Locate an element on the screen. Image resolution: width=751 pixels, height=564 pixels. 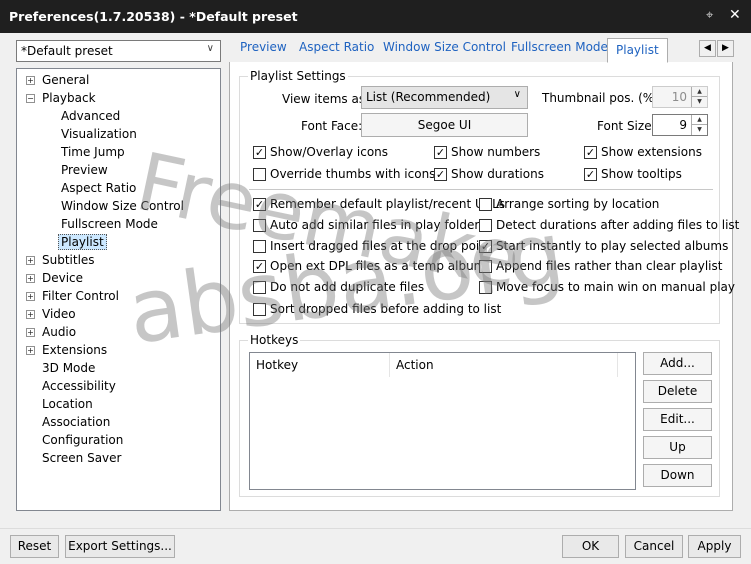
reset-button: Reset is located at coordinates (34, 546).